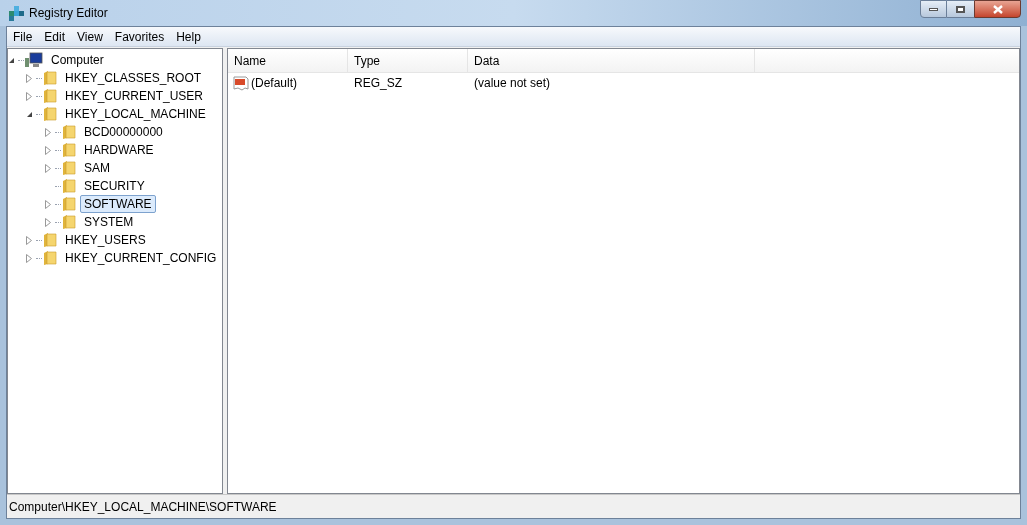  Describe the element at coordinates (143, 507) in the screenshot. I see `status-text: Computer\HKEY_LOCAL_MACHINE\SOFTWARE` at that location.